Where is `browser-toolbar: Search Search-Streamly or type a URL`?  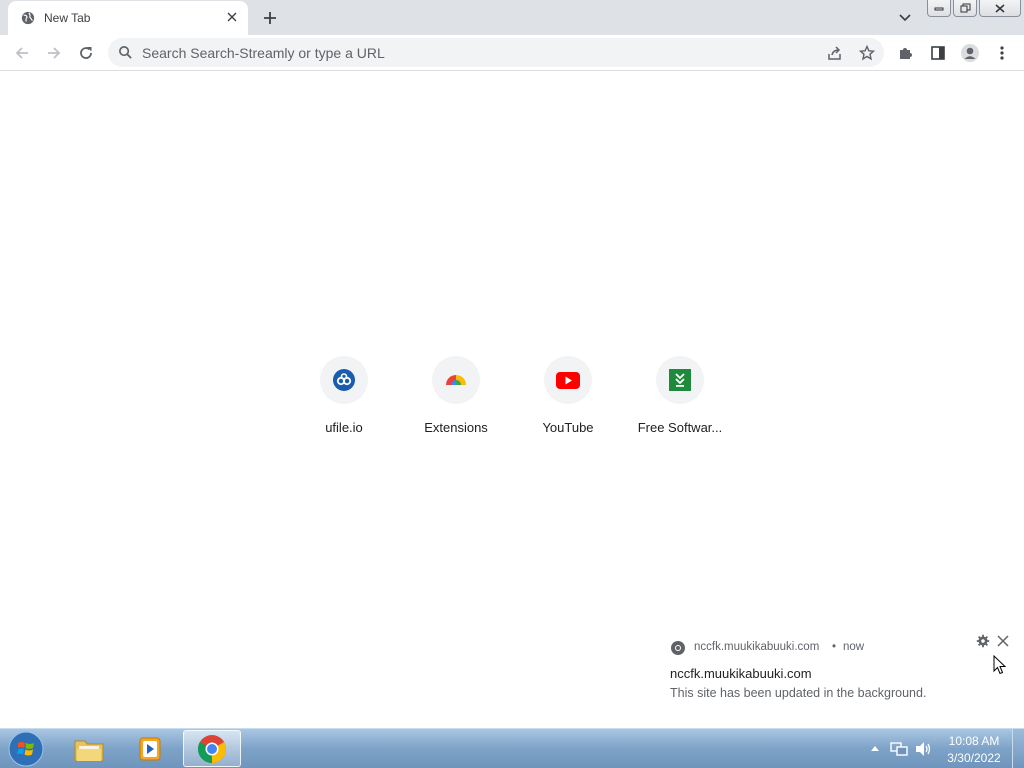 browser-toolbar: Search Search-Streamly or type a URL is located at coordinates (512, 53).